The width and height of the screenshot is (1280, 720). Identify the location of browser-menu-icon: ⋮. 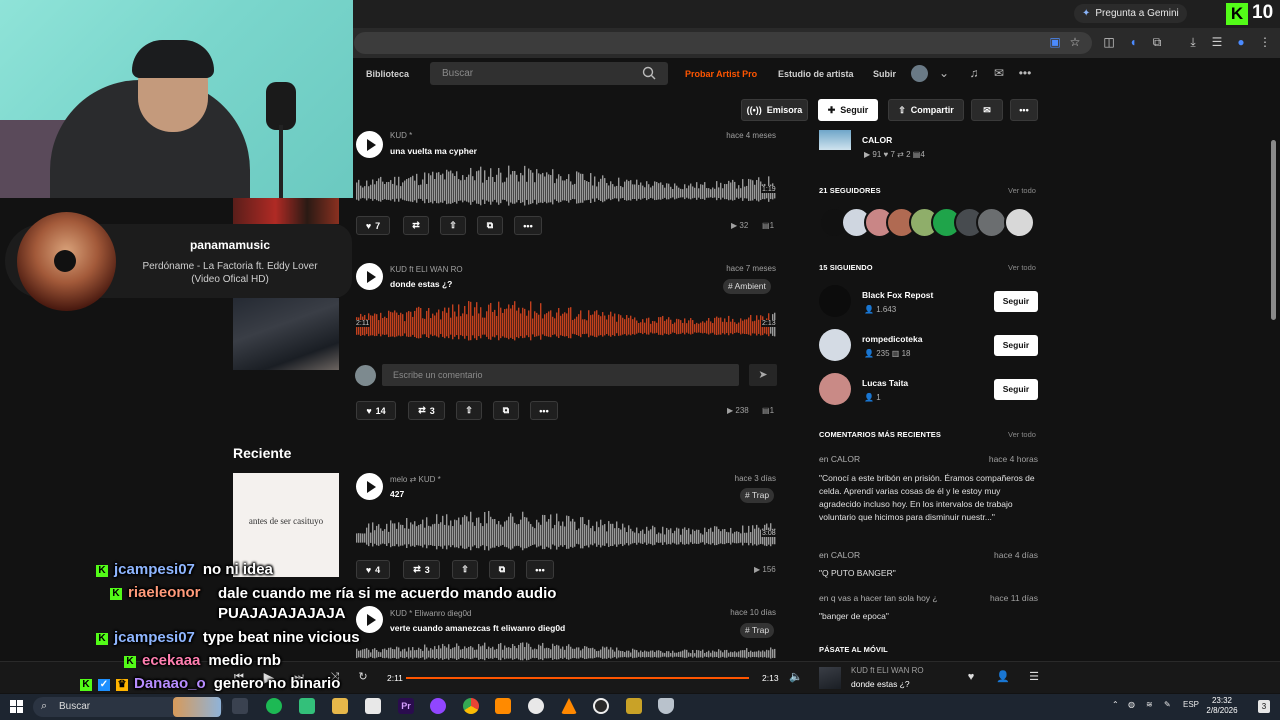
(1265, 42).